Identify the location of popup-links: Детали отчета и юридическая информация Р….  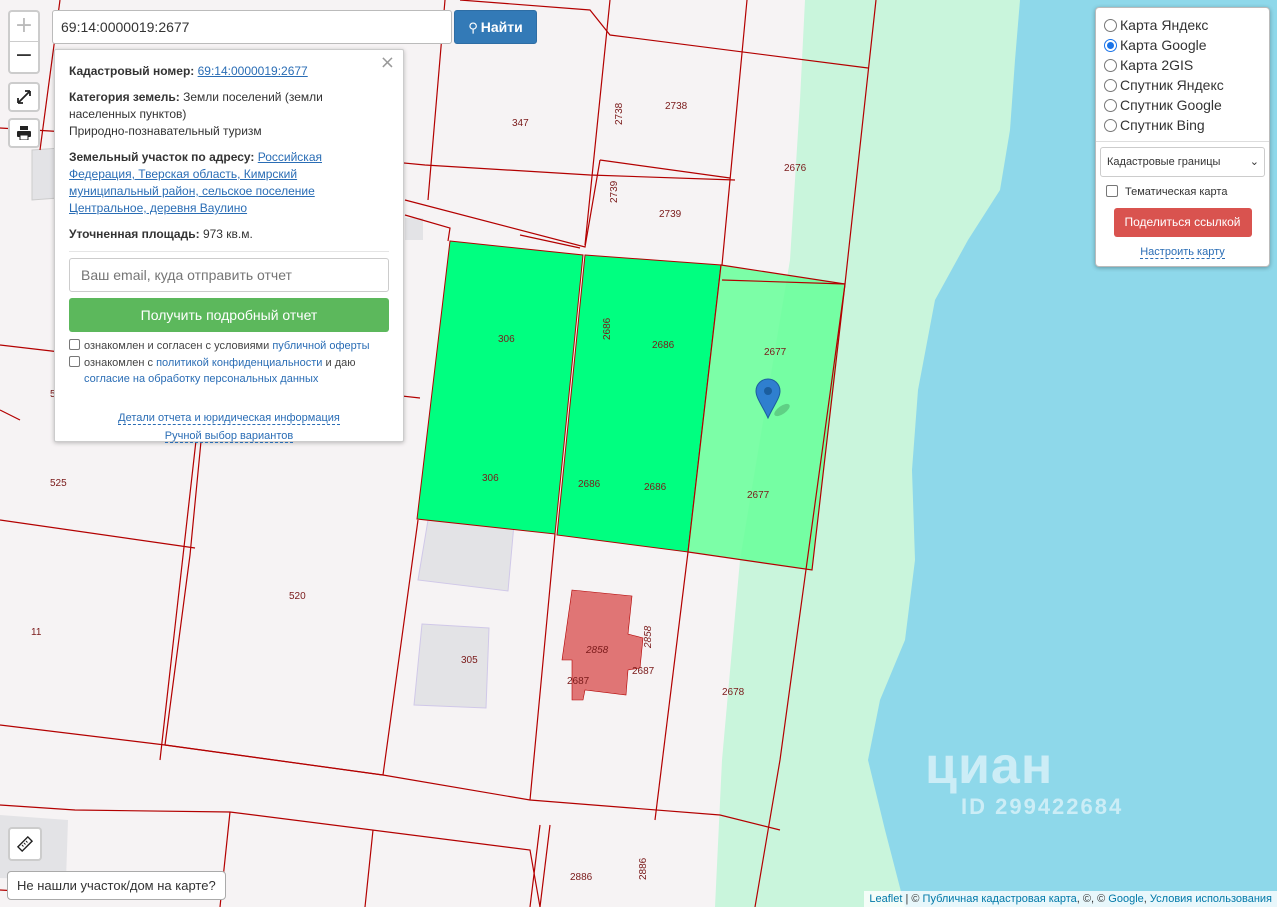
(229, 427).